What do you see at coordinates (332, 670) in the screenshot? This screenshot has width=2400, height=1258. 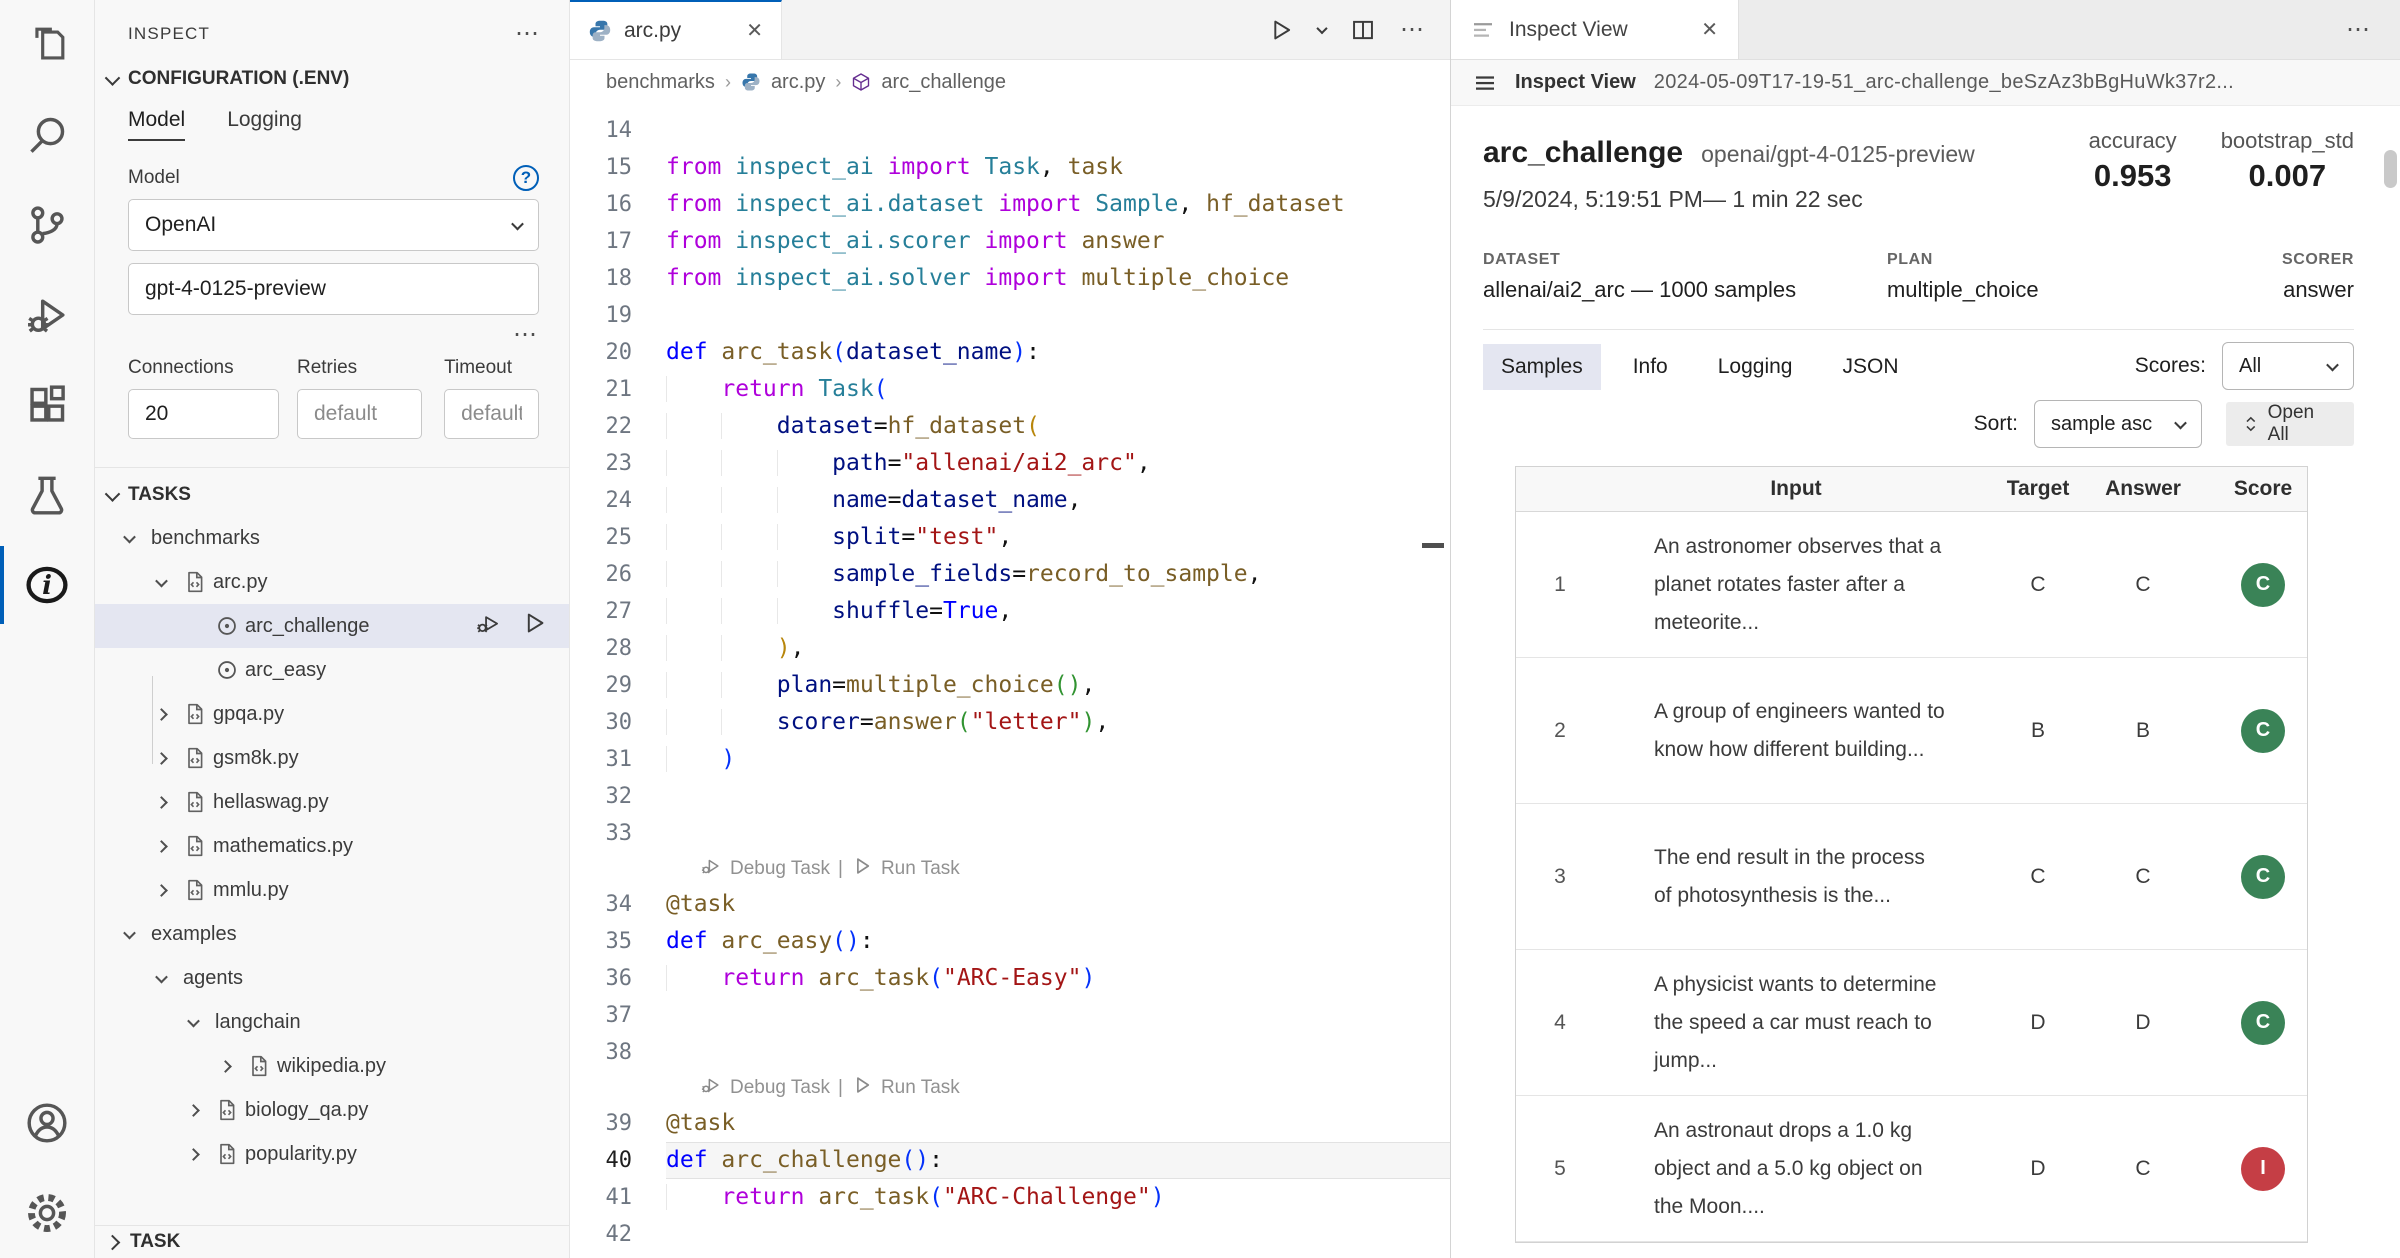 I see `tree-item-arc-easy: arc_easy` at bounding box center [332, 670].